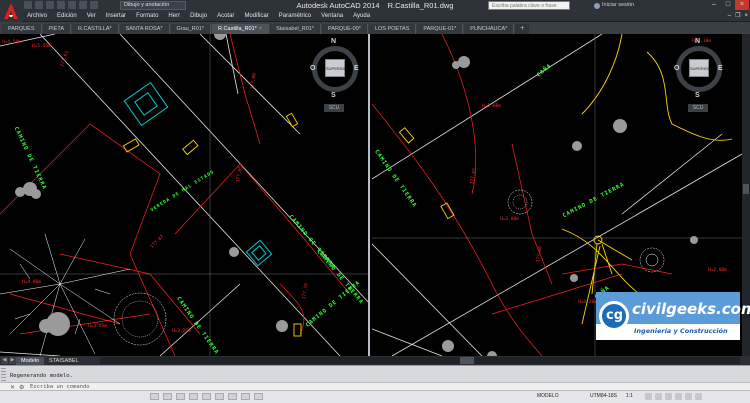  I want to click on height-label: H=5.95m, so click(41, 46).